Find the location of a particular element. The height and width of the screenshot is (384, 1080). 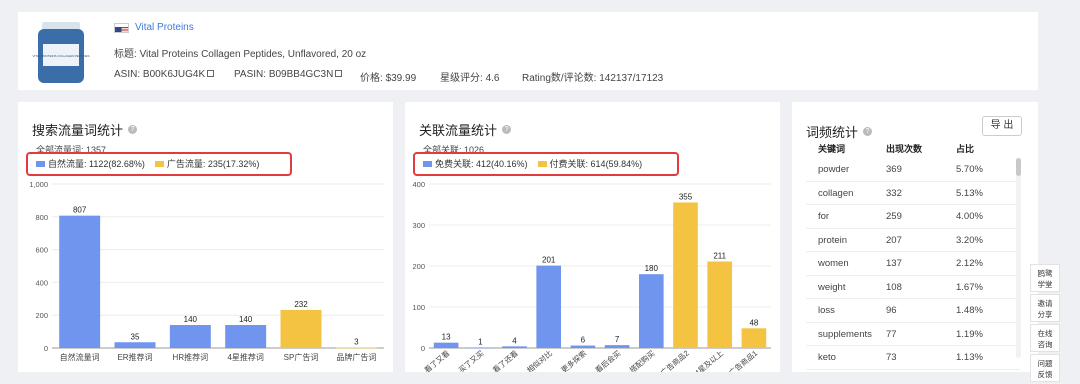

side-button: 邀请 分享 is located at coordinates (1045, 308).